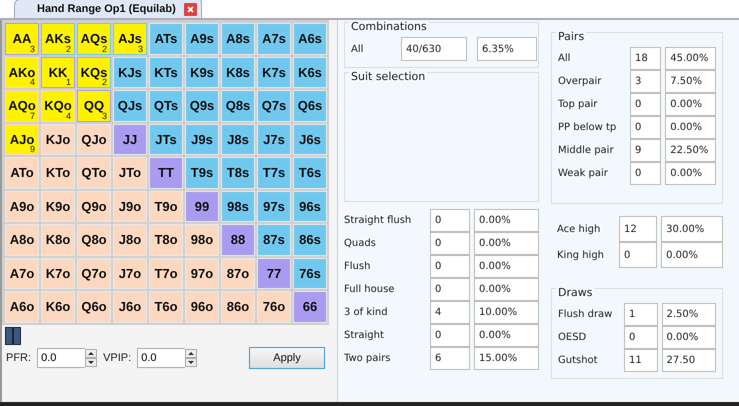 The width and height of the screenshot is (739, 406). Describe the element at coordinates (166, 273) in the screenshot. I see `hand-cell: T7o` at that location.